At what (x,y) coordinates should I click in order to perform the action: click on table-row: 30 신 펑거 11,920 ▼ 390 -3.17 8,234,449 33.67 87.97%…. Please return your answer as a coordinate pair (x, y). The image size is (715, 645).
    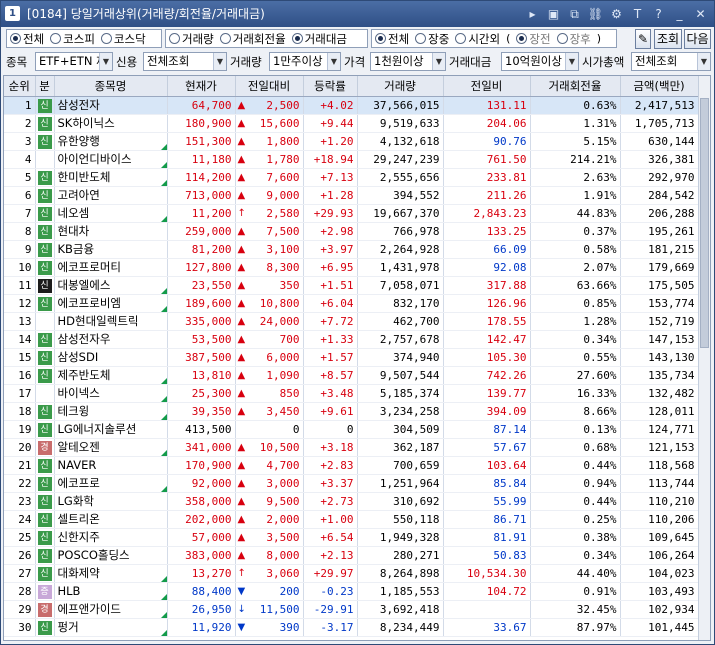
    Looking at the image, I should click on (351, 627).